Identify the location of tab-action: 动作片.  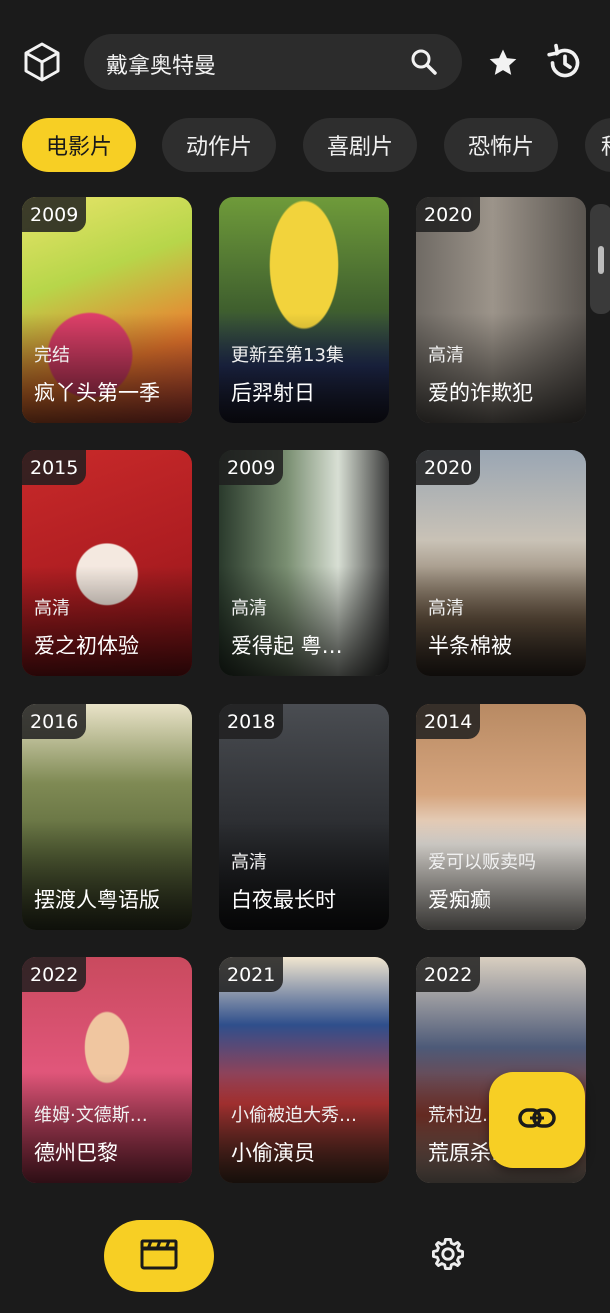
(219, 145).